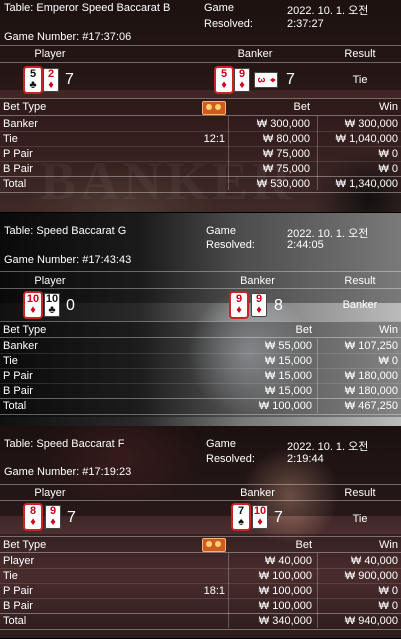  What do you see at coordinates (286, 139) in the screenshot?
I see `bet-row-amount: ₩ 80,000` at bounding box center [286, 139].